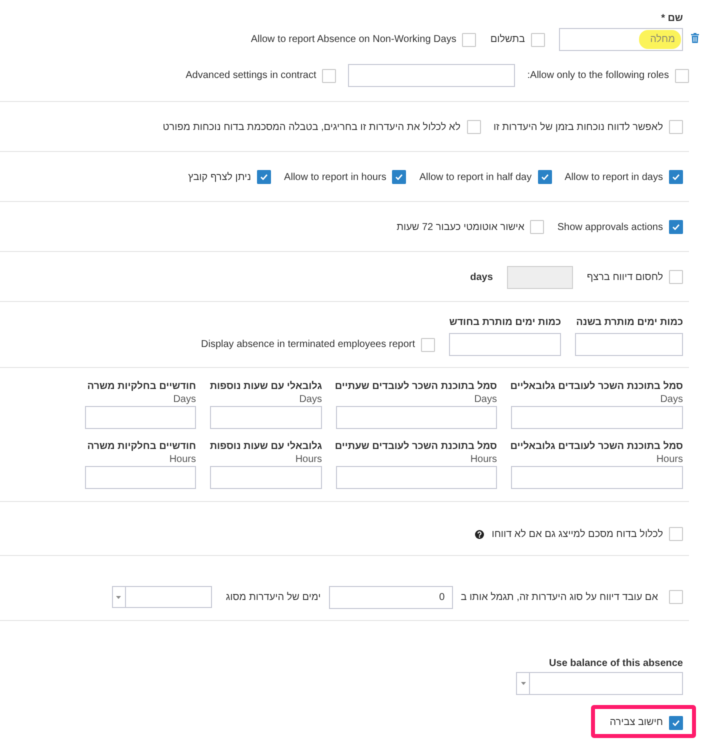 The image size is (708, 739). What do you see at coordinates (475, 177) in the screenshot?
I see `checkbox-label: Allow to report in half day` at bounding box center [475, 177].